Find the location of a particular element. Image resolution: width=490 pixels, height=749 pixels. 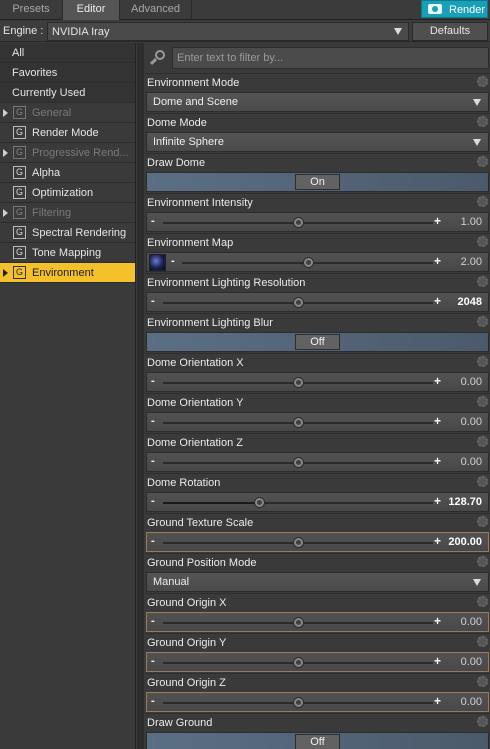

sidebar-item-optimization: G Optimization is located at coordinates (67, 193).